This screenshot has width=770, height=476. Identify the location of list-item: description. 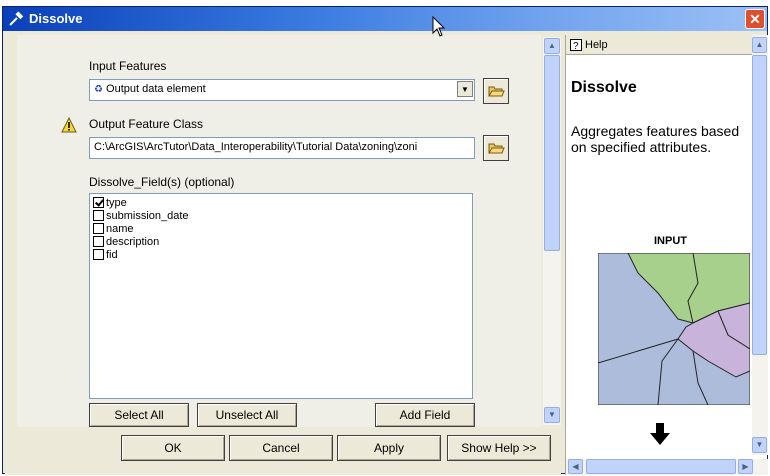
(281, 241).